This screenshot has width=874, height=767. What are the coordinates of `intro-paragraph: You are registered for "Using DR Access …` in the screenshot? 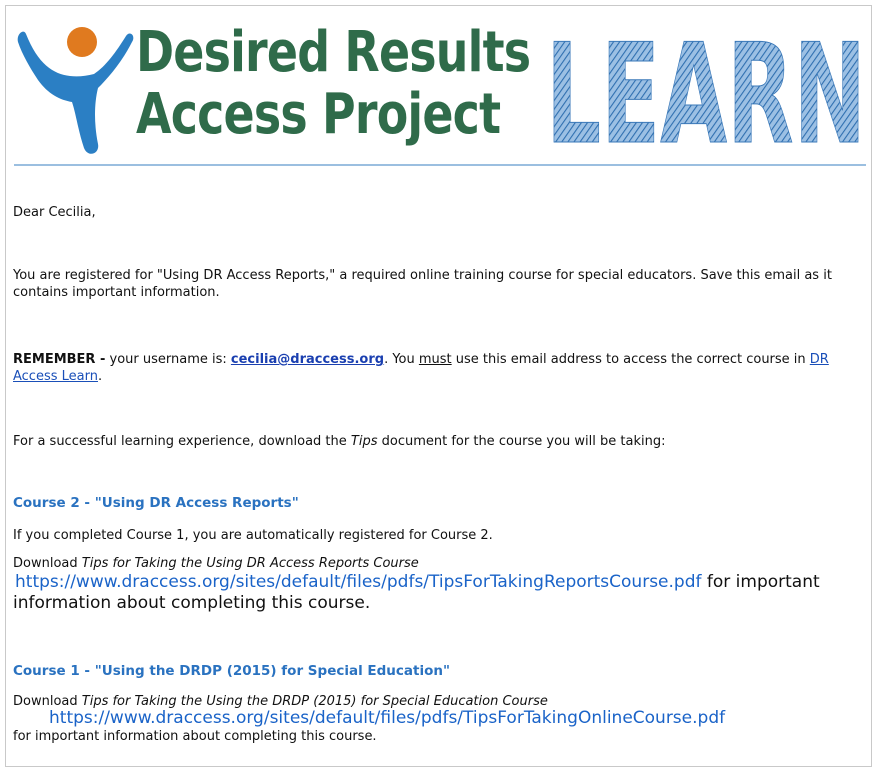 It's located at (422, 284).